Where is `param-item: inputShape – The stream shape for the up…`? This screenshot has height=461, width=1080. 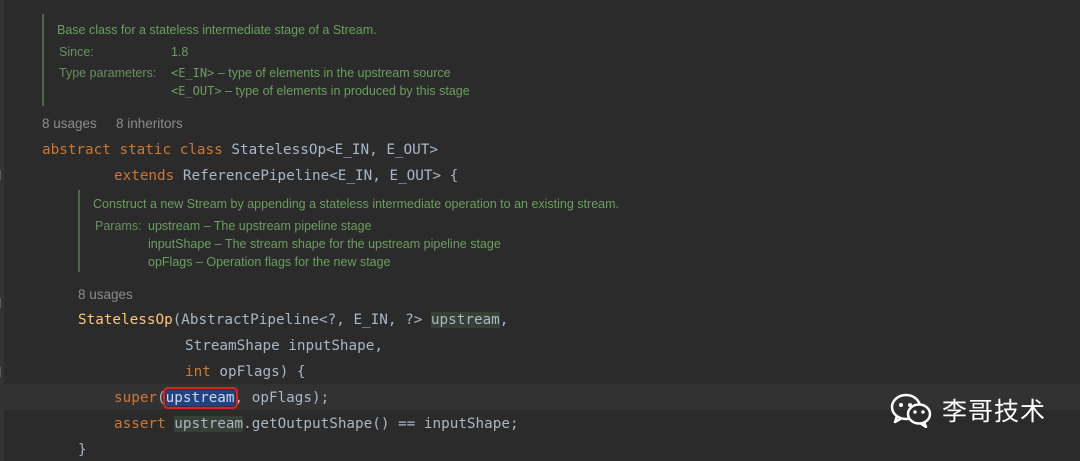 param-item: inputShape – The stream shape for the up… is located at coordinates (324, 244).